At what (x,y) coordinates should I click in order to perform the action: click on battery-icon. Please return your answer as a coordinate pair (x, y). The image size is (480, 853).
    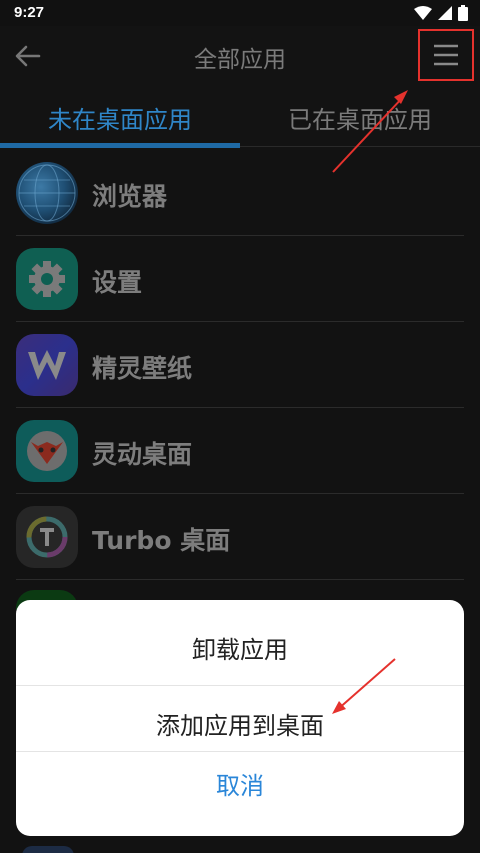
    Looking at the image, I should click on (463, 13).